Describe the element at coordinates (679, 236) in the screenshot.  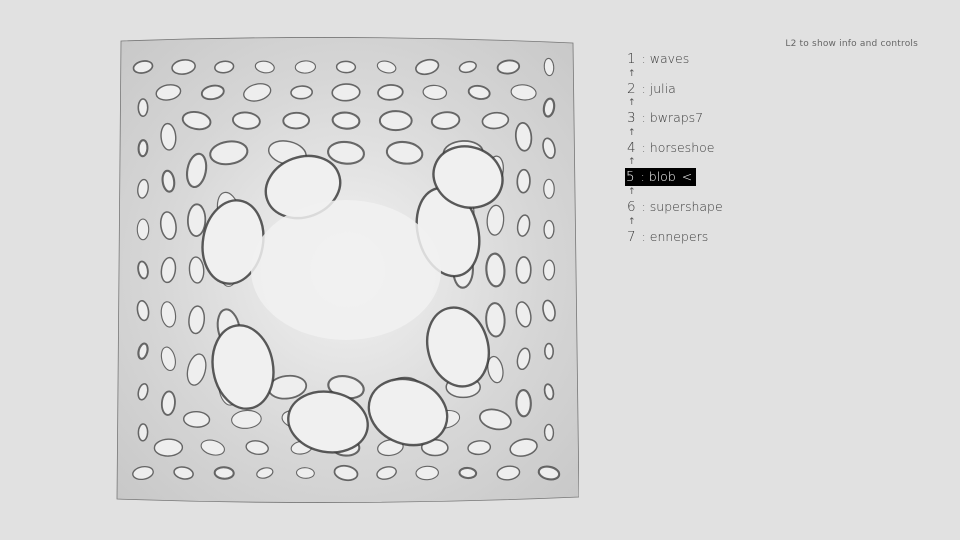
I see `variation-name: ennepers` at that location.